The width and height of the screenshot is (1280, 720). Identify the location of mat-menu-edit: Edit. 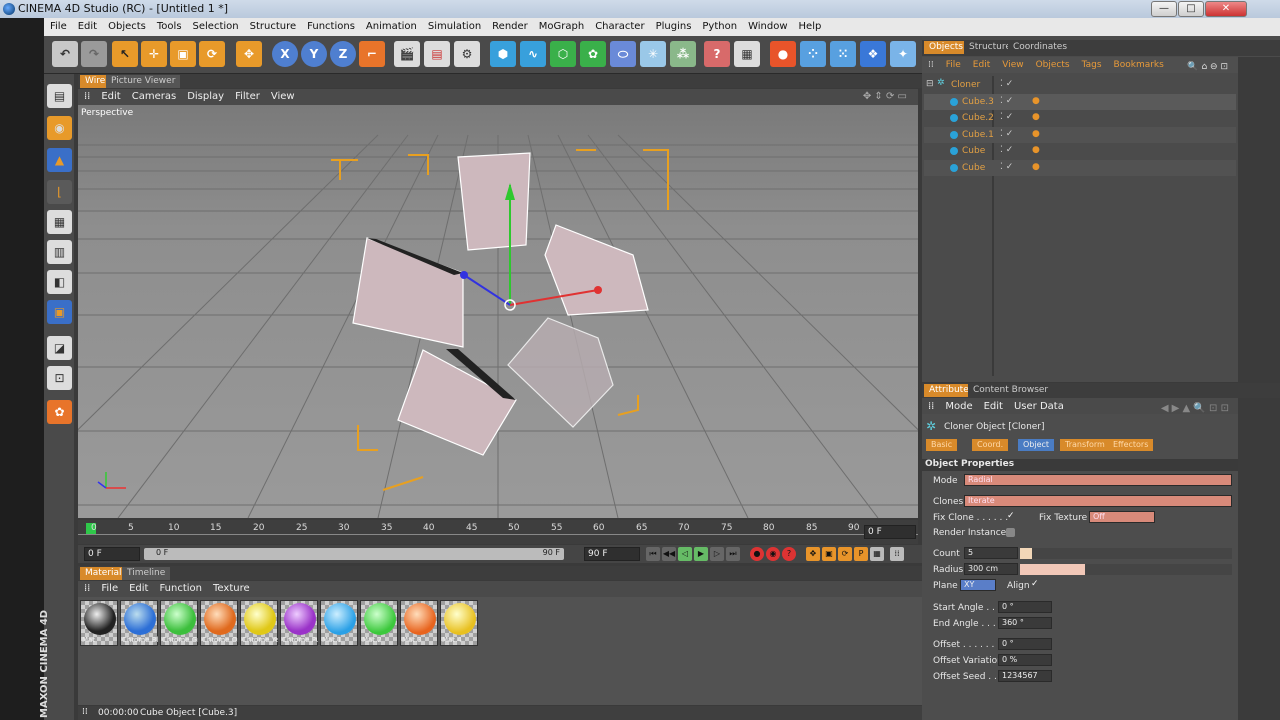
(138, 587).